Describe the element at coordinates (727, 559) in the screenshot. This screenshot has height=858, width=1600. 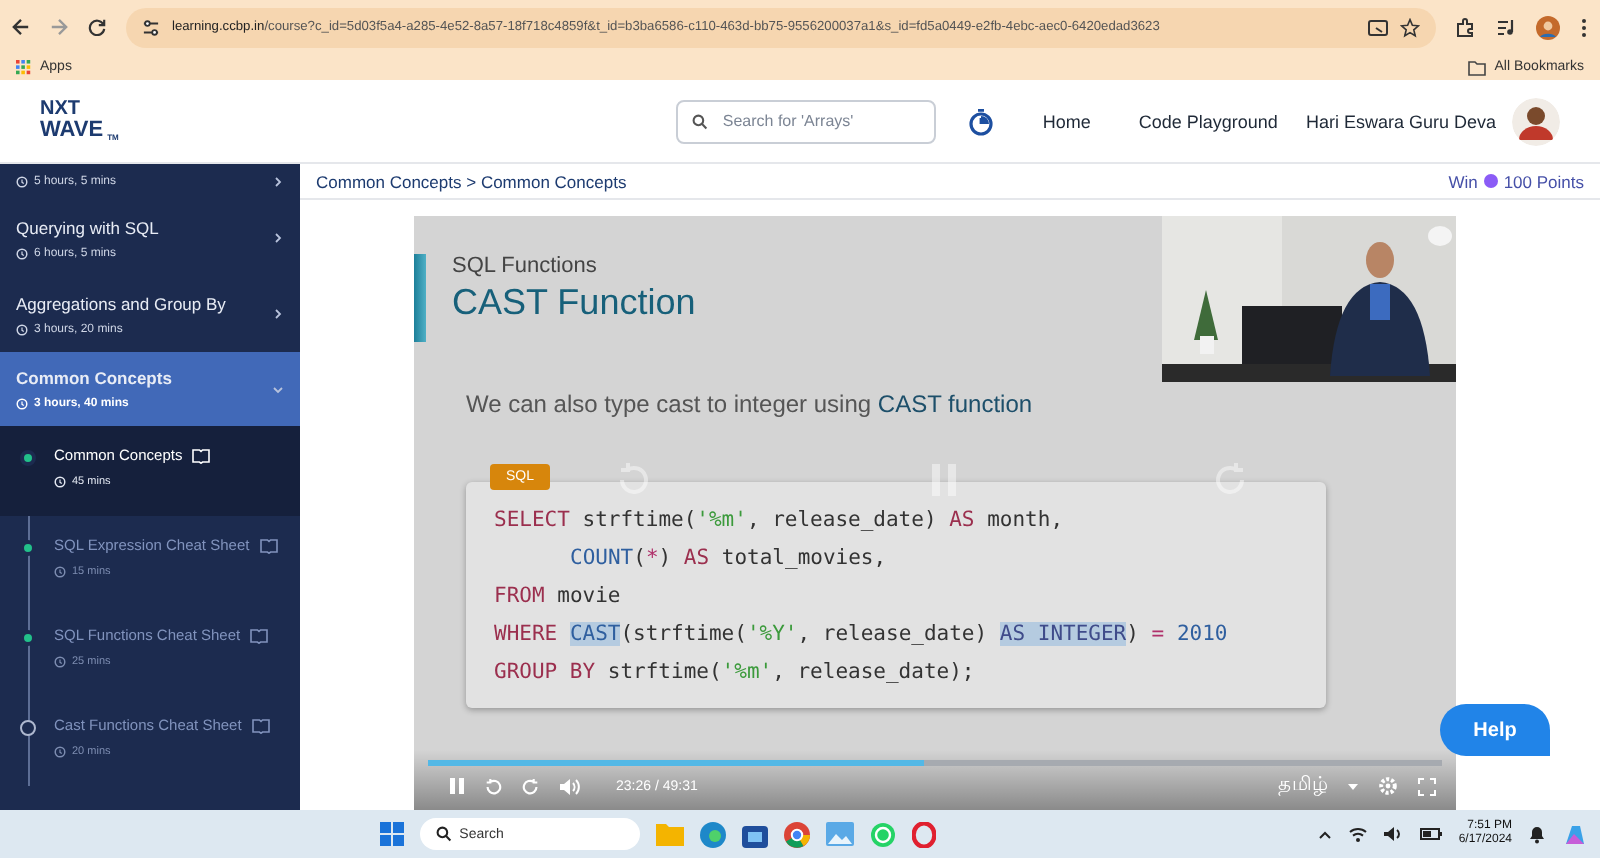
I see `code-line: COUNT(*) AS total_movies,` at that location.